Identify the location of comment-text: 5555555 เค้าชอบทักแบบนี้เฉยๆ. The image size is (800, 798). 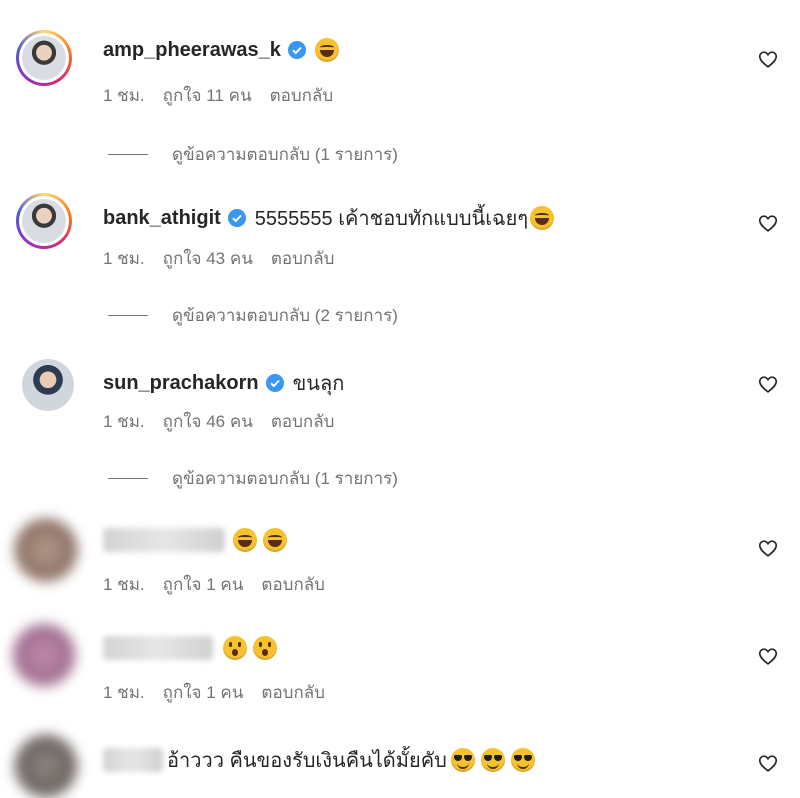
(391, 219).